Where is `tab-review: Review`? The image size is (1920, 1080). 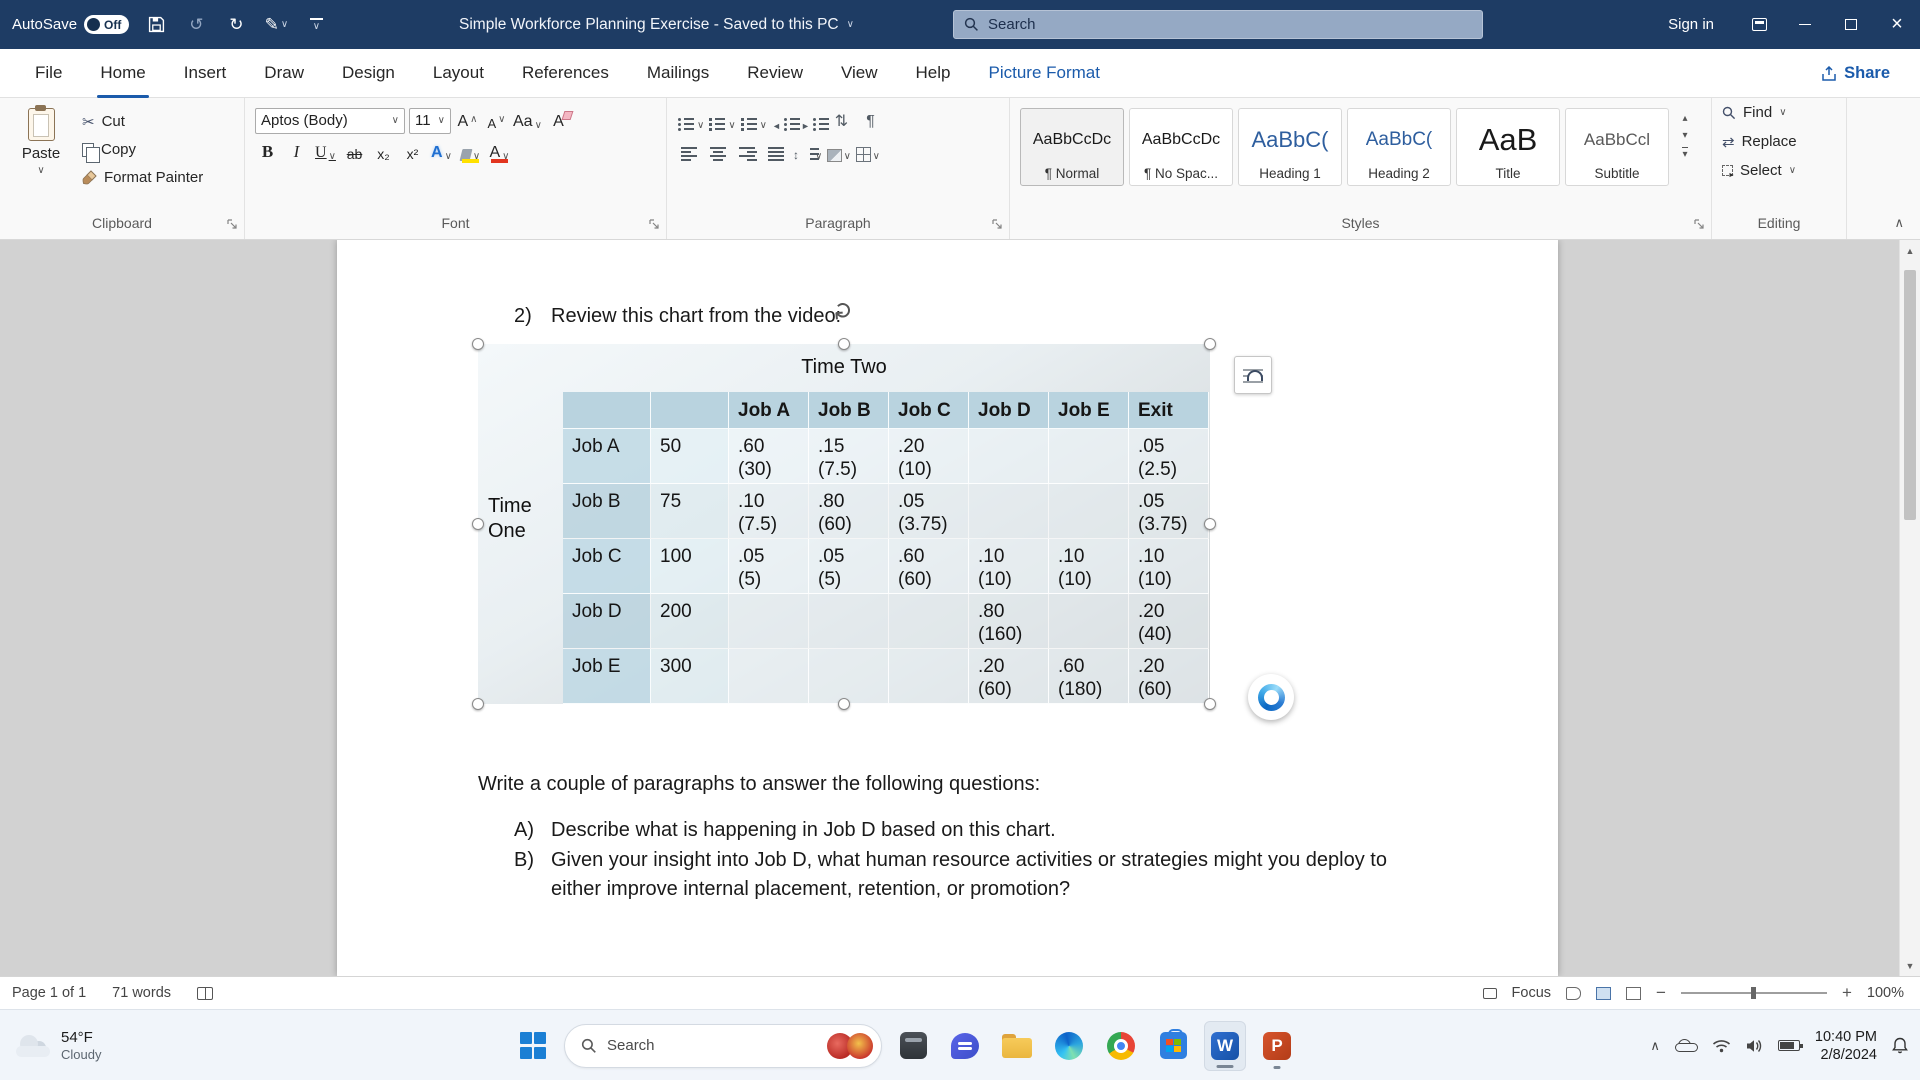 tab-review: Review is located at coordinates (775, 73).